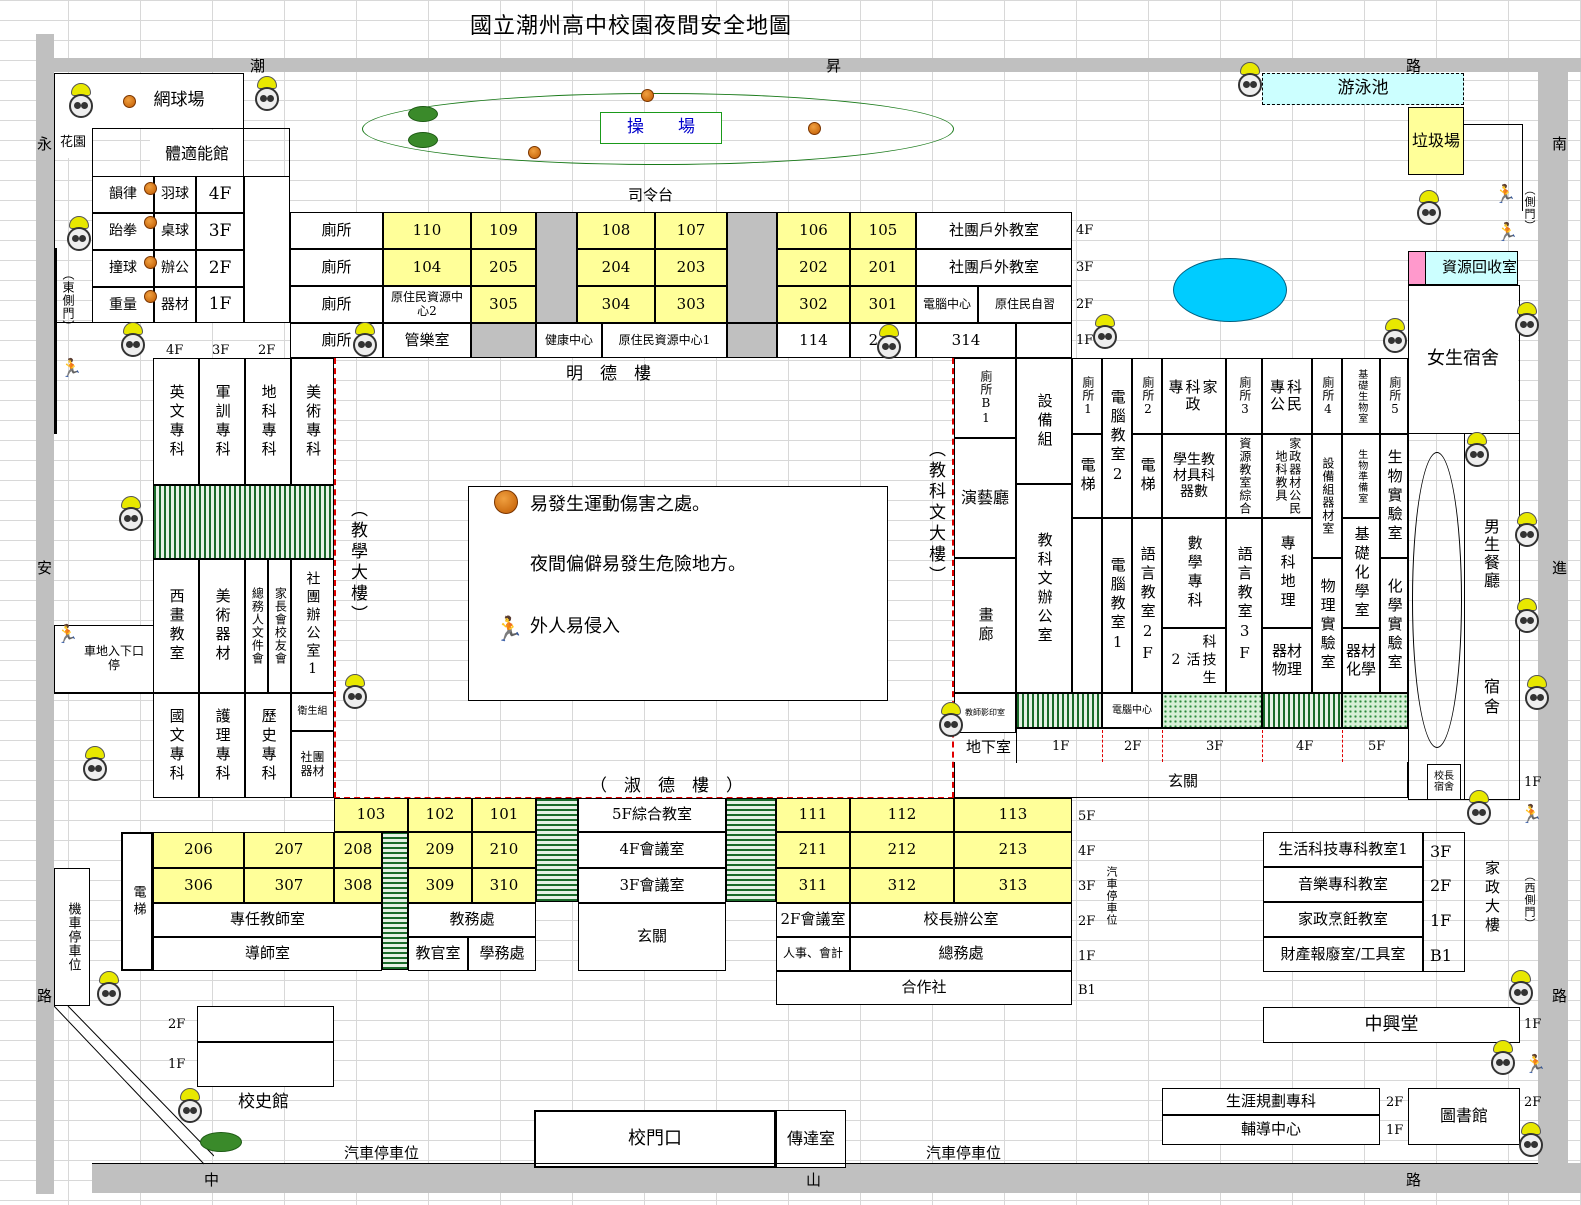 This screenshot has width=1581, height=1205. What do you see at coordinates (964, 1153) in the screenshot?
I see `car-parking-right: 汽車停車位` at bounding box center [964, 1153].